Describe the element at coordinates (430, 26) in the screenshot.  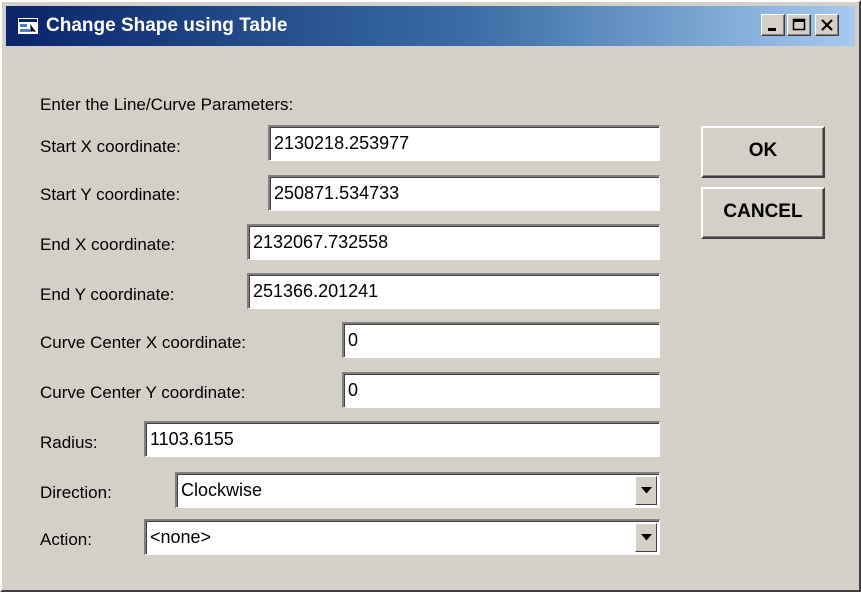
I see `title-bar: Change Shape using Table` at that location.